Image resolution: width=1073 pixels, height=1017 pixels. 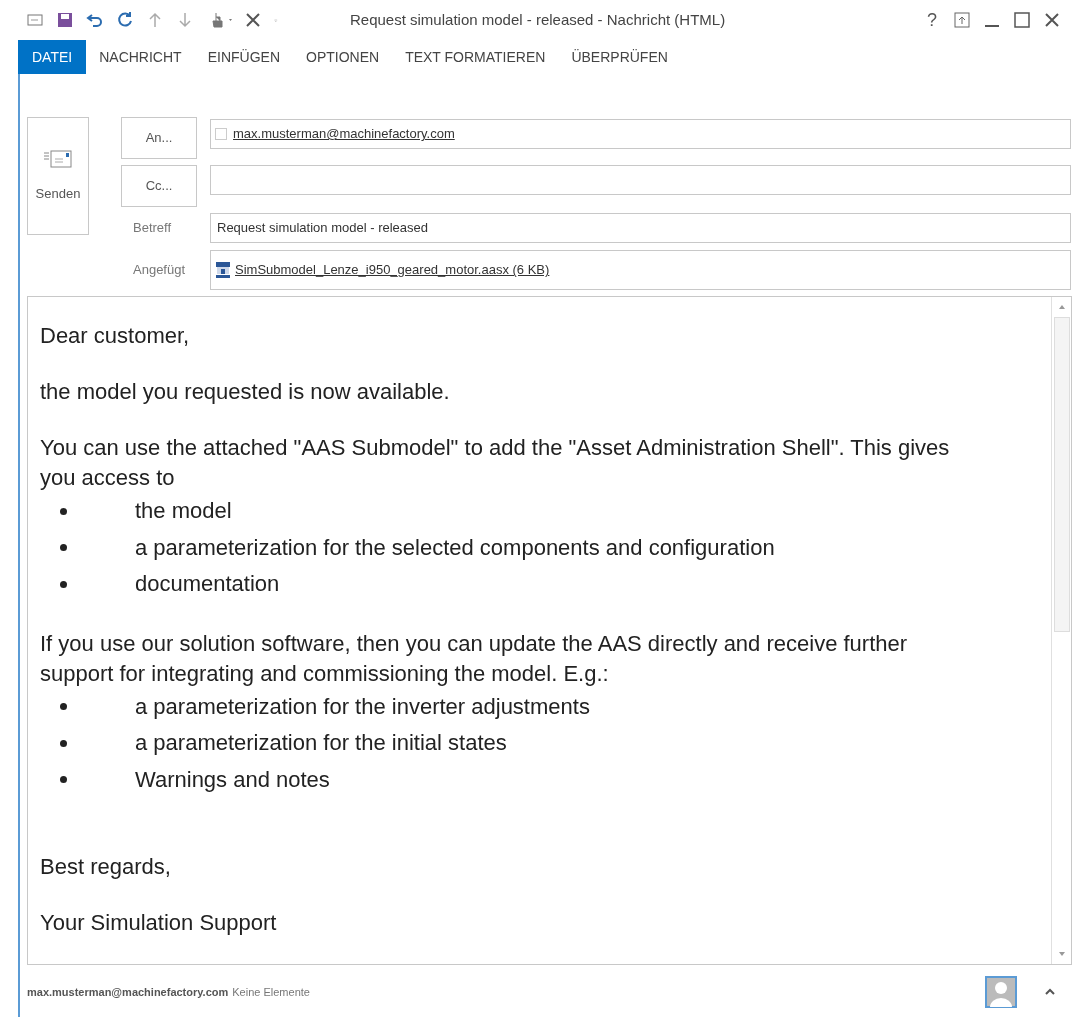 I want to click on list-item: the model, so click(x=183, y=511).